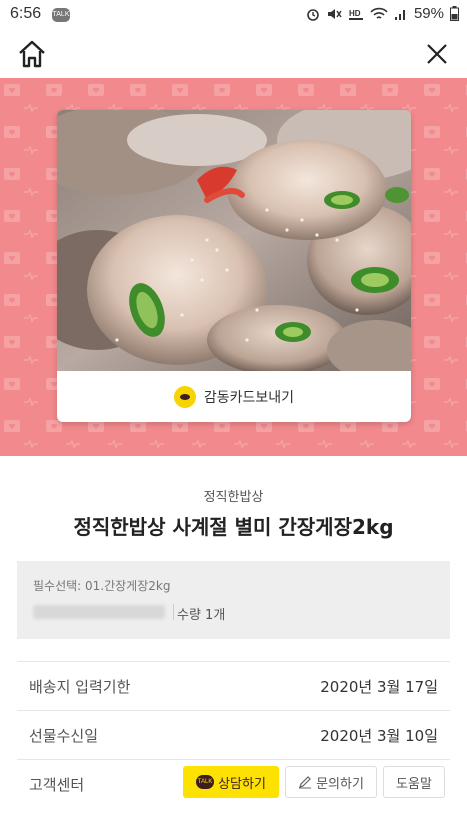 The height and width of the screenshot is (817, 467). I want to click on row-label: 고객센터, so click(57, 785).